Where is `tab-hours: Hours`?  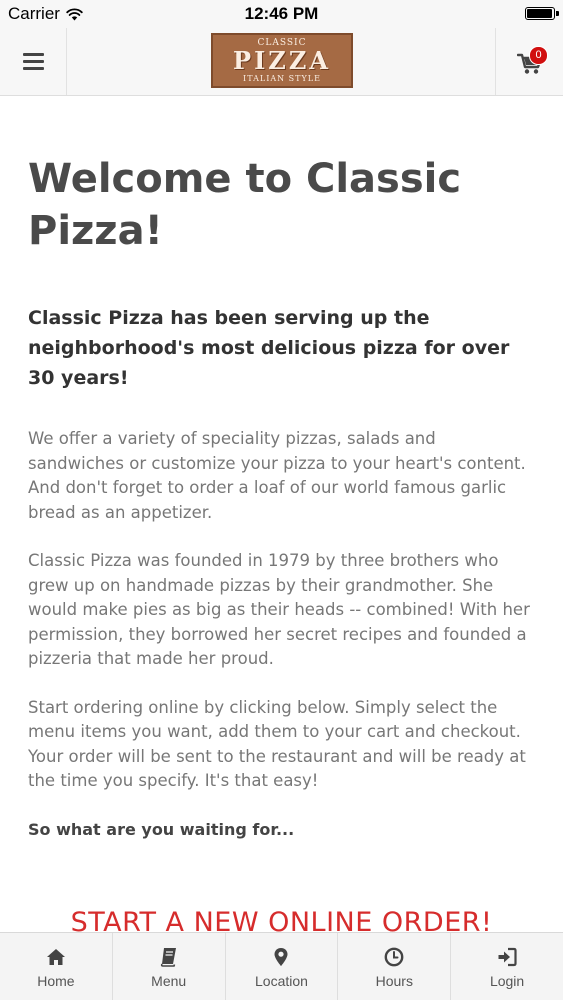 tab-hours: Hours is located at coordinates (395, 966).